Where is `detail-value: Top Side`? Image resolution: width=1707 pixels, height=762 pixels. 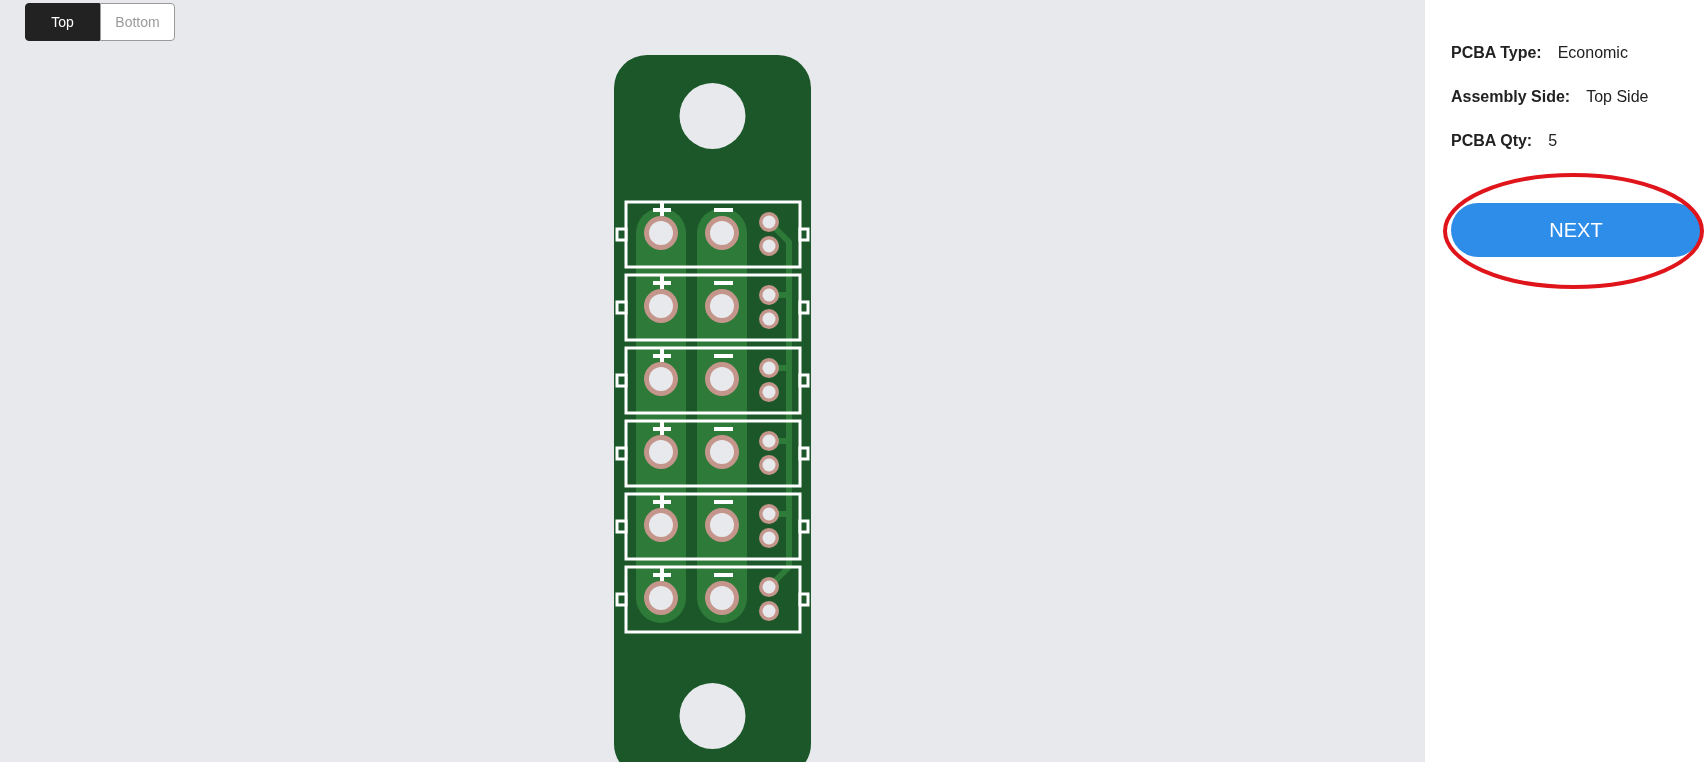
detail-value: Top Side is located at coordinates (1617, 97).